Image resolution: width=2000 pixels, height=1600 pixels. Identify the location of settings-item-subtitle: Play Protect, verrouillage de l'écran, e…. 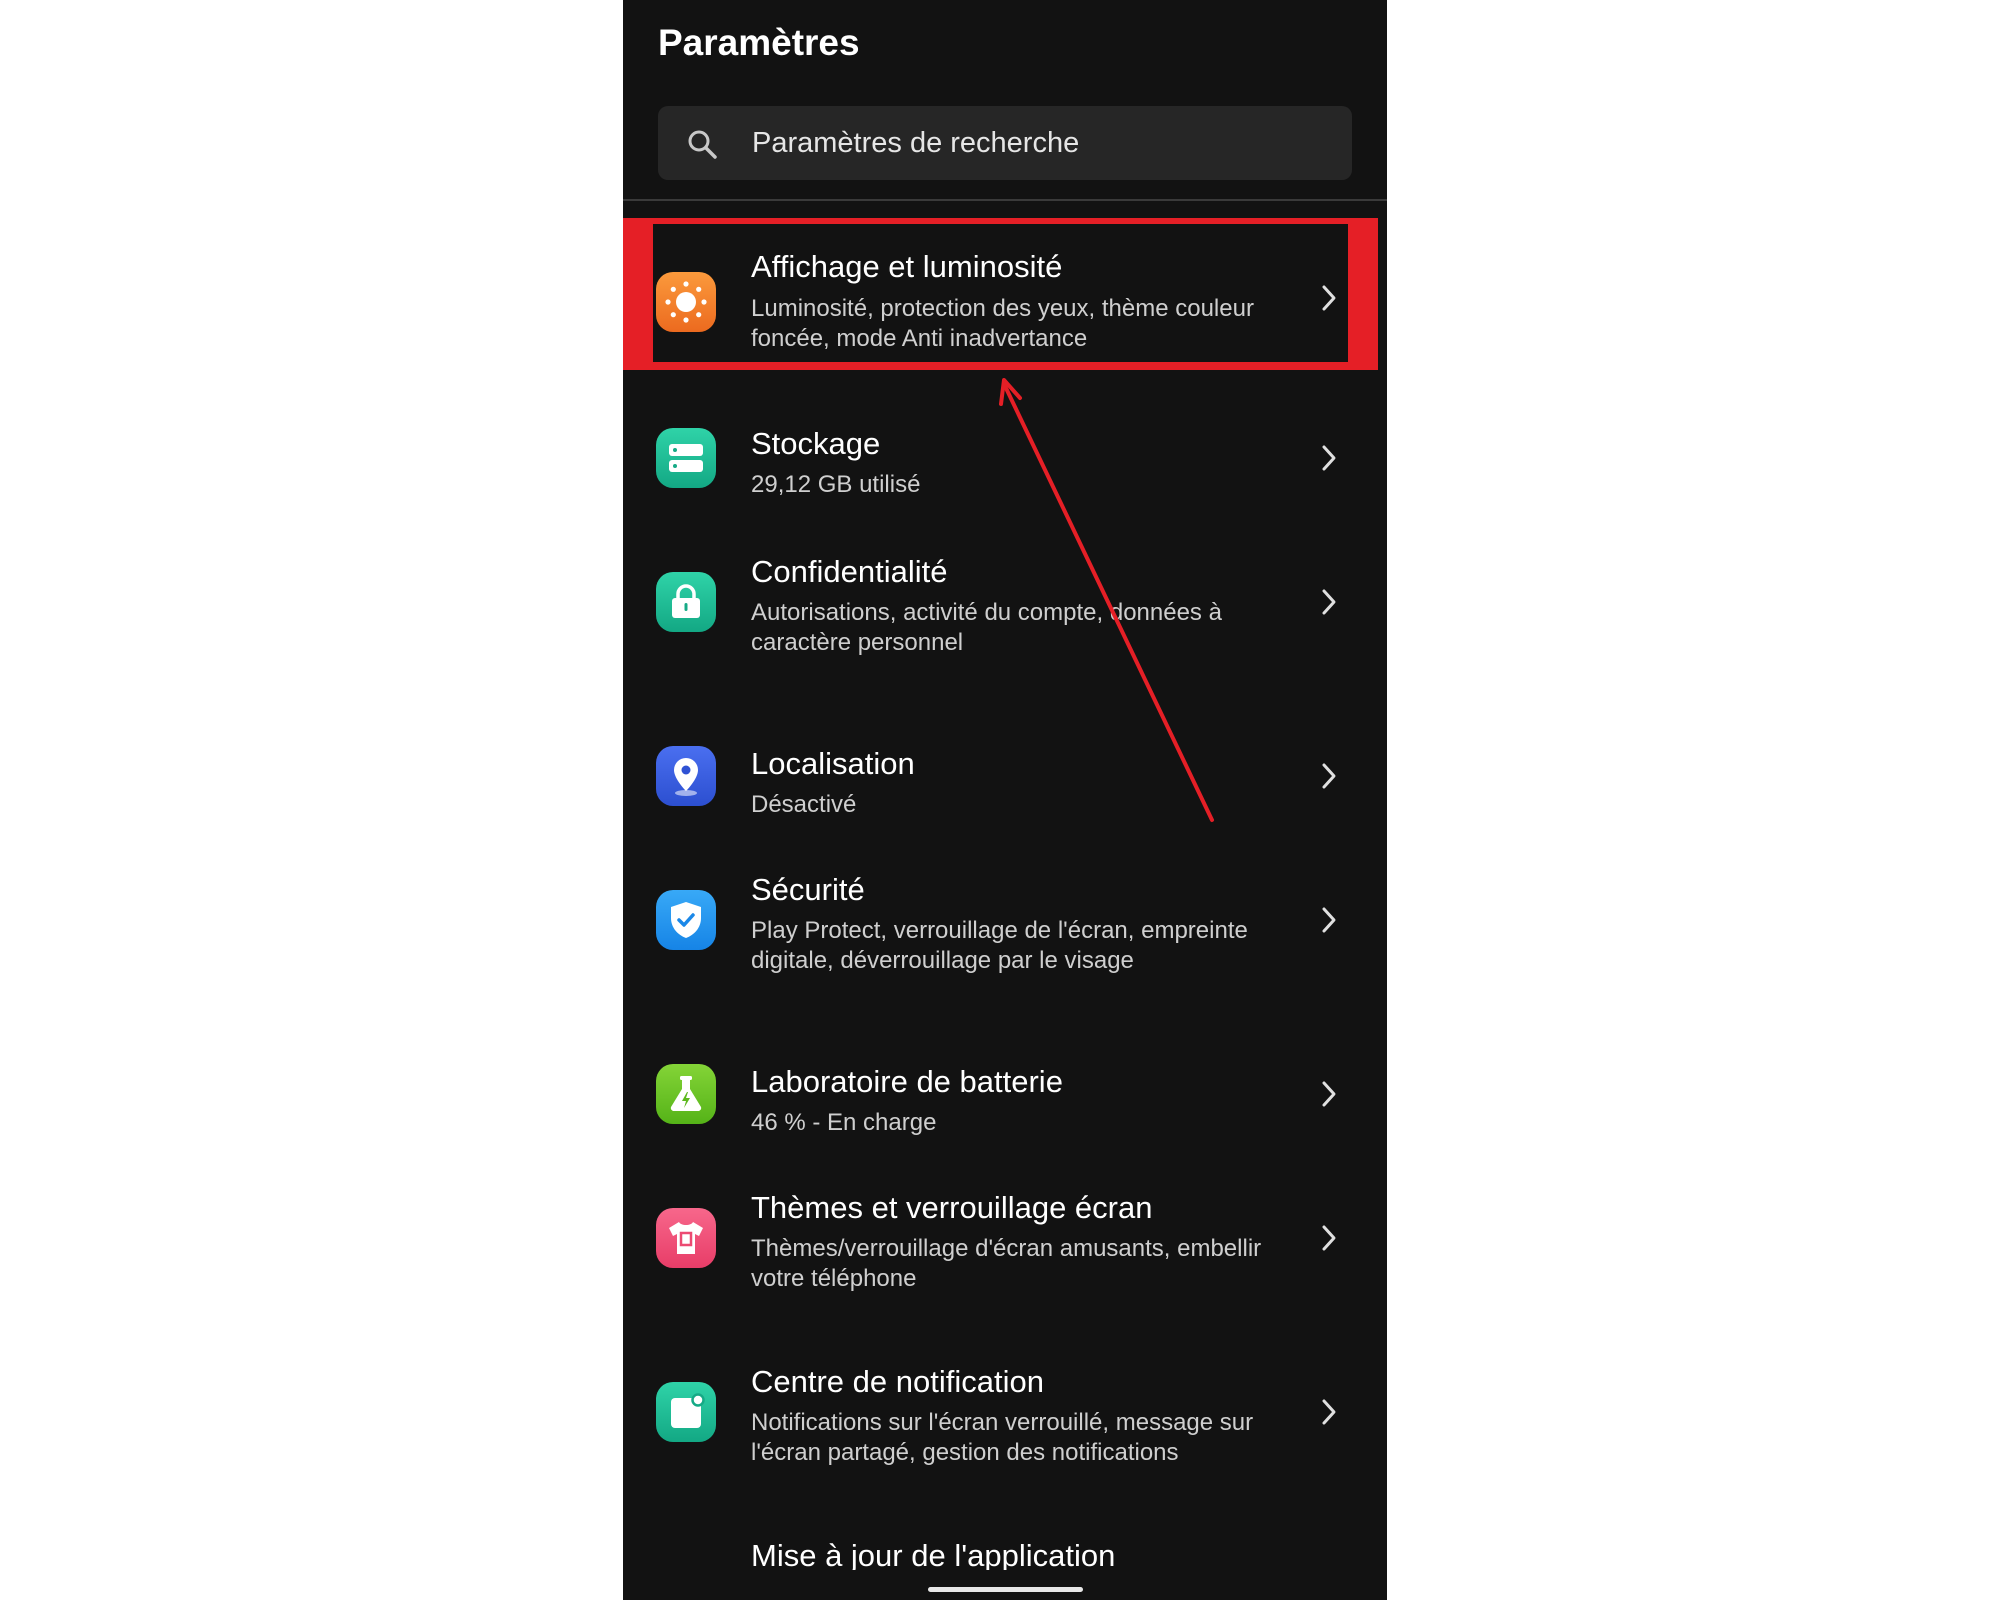
(999, 945).